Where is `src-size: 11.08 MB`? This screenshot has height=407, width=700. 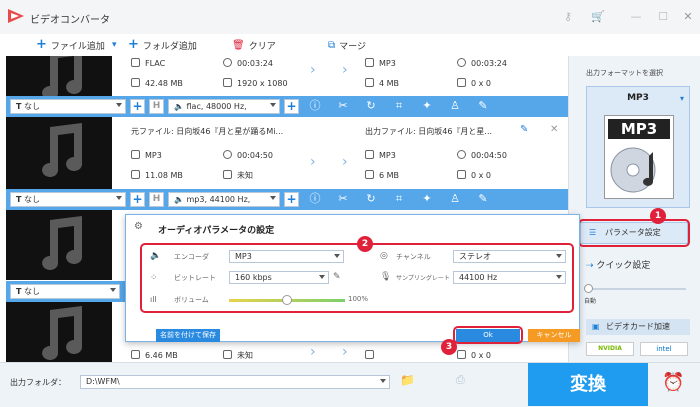
src-size: 11.08 MB is located at coordinates (157, 175).